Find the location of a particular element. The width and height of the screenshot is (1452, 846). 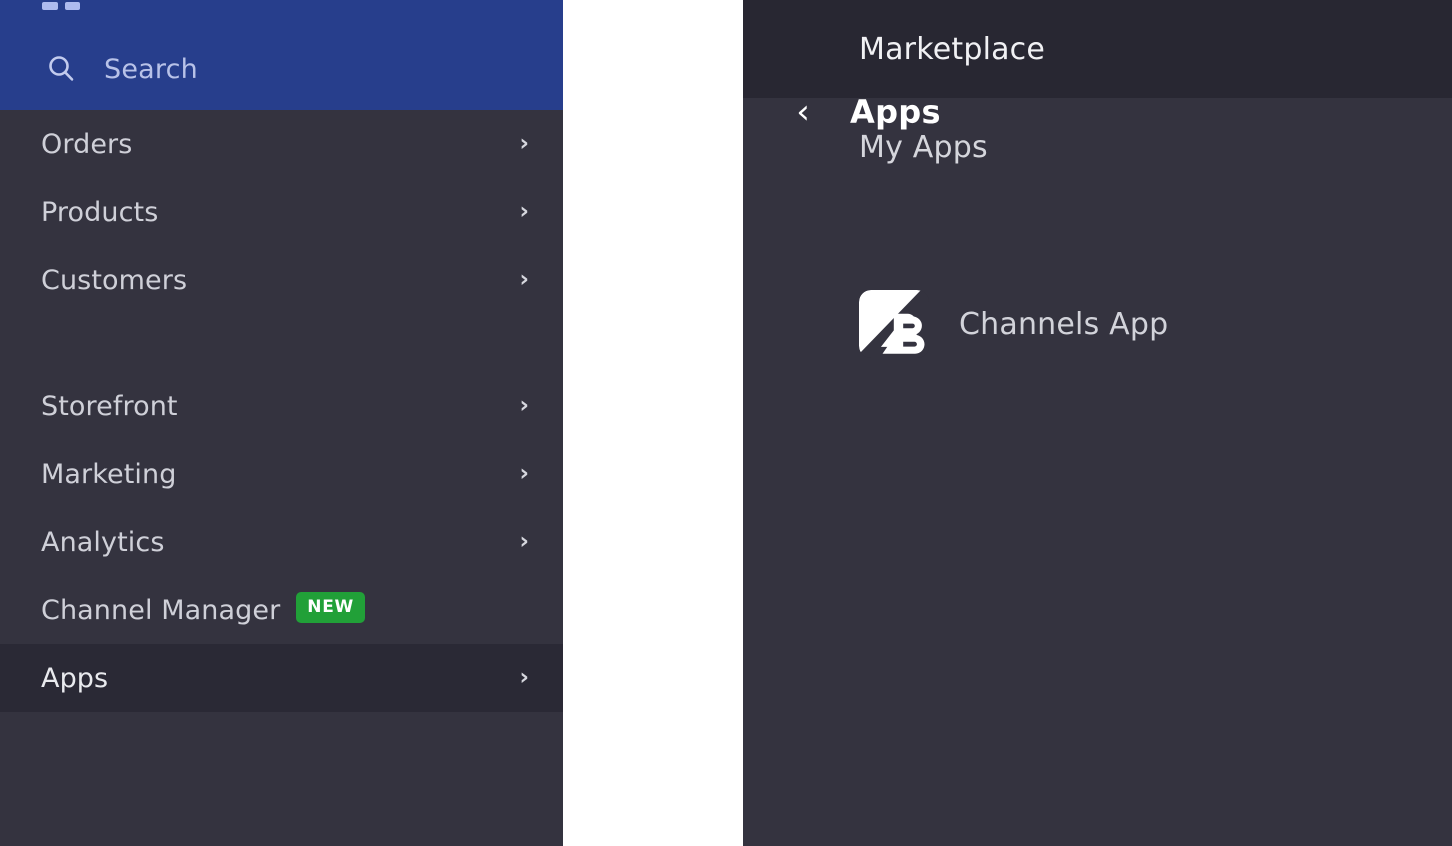

sidebar-item-label: Products is located at coordinates (100, 212).